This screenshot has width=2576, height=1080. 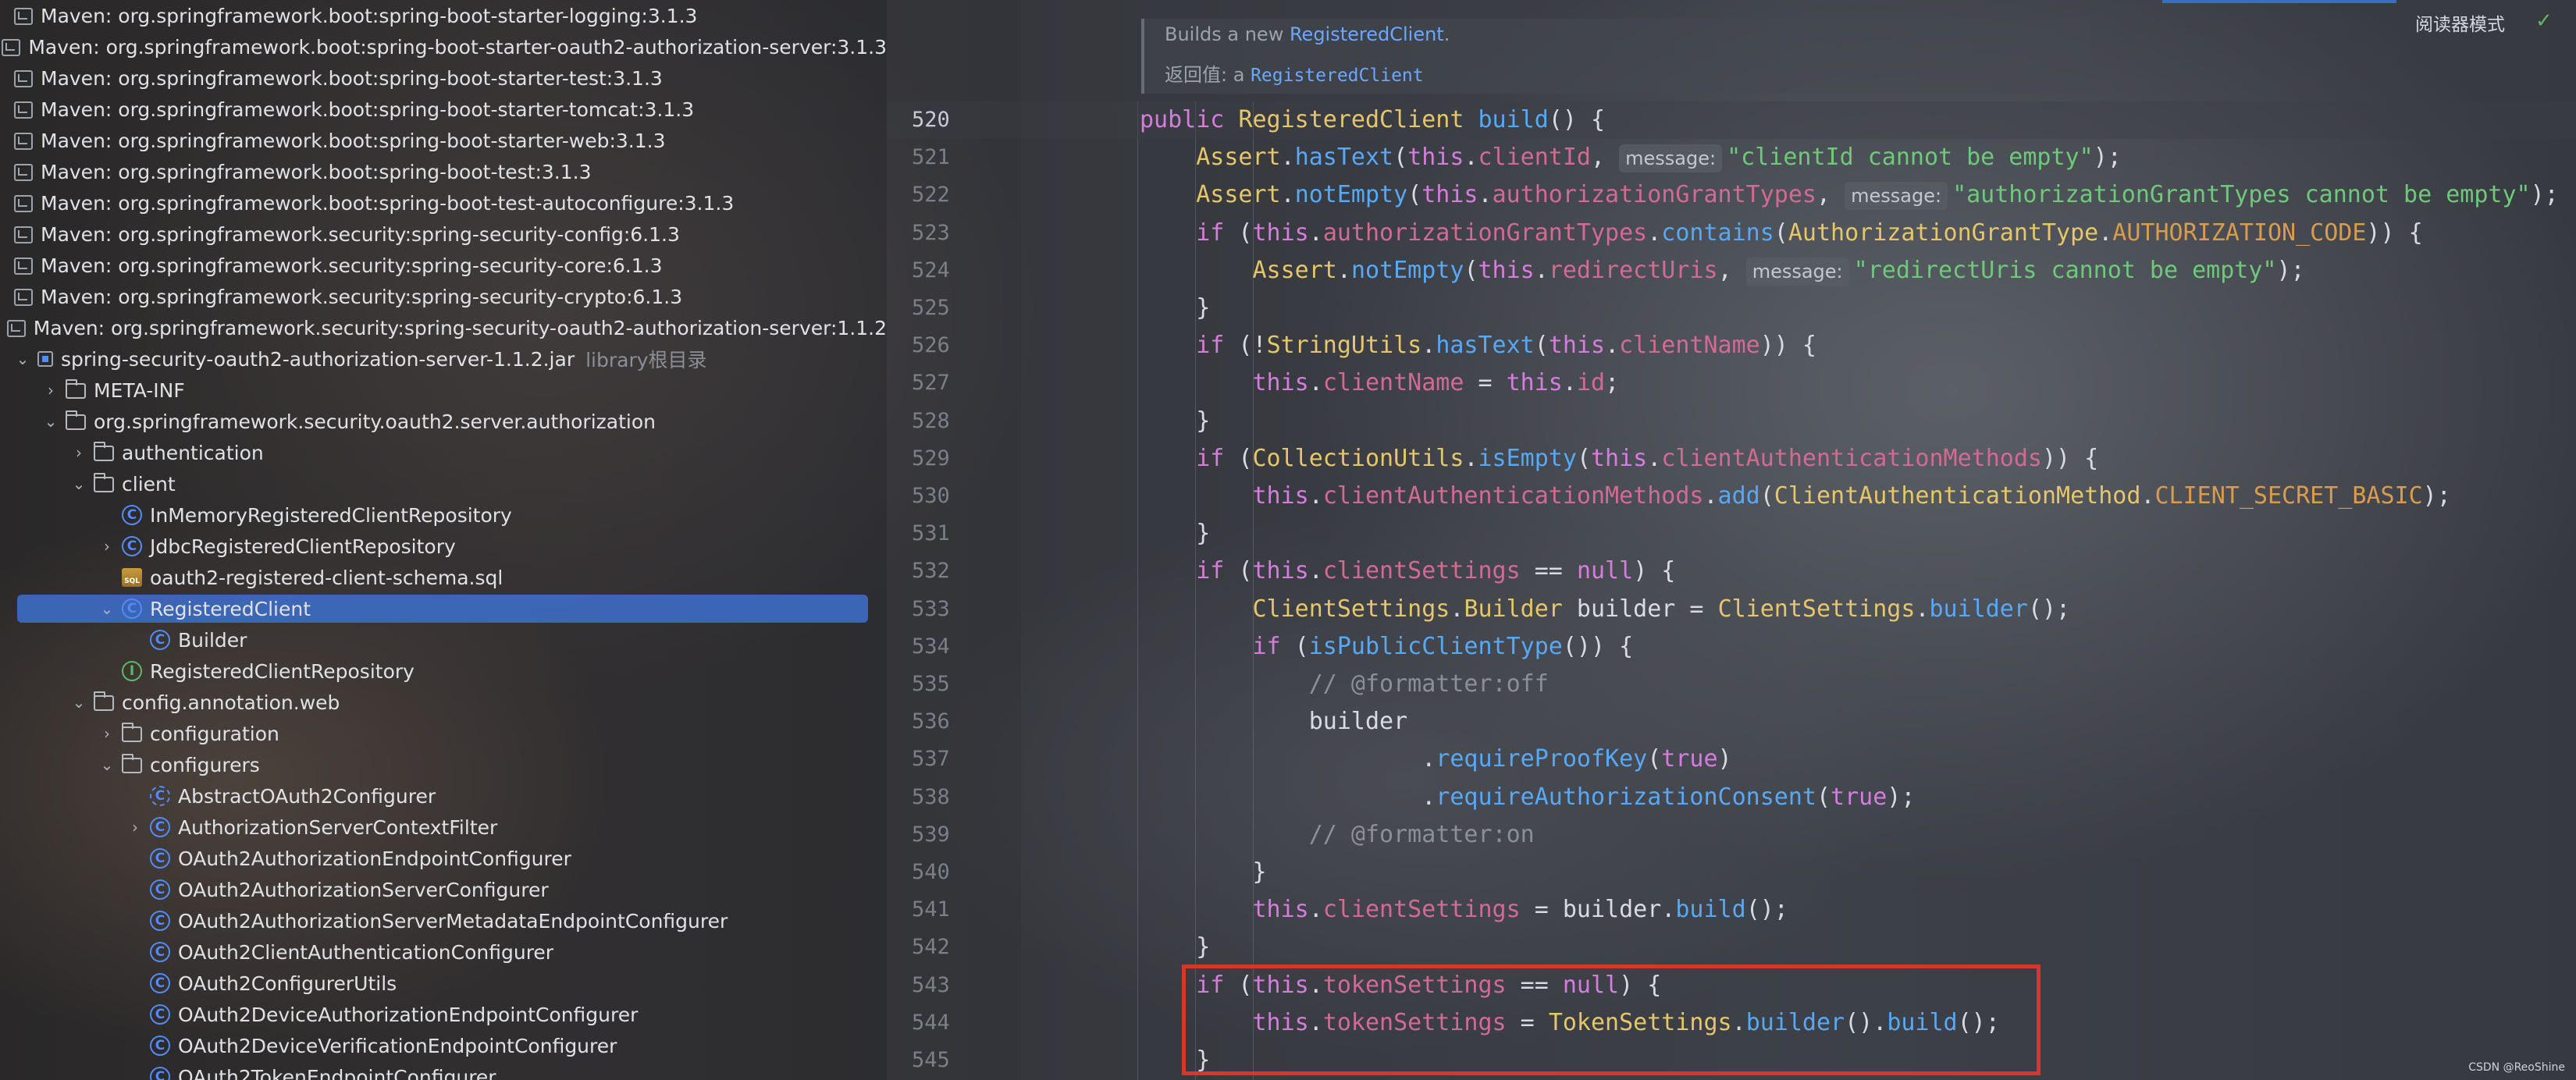 I want to click on tree-item: C OAuth2TokenEndpointConfigurer, so click(x=444, y=1070).